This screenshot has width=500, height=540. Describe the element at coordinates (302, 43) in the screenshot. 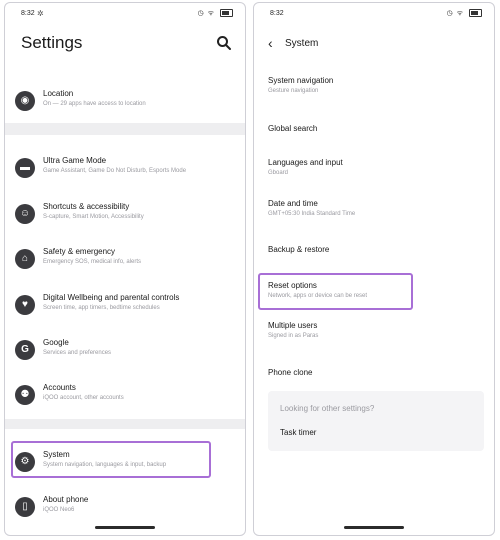

I see `page-title: System` at that location.